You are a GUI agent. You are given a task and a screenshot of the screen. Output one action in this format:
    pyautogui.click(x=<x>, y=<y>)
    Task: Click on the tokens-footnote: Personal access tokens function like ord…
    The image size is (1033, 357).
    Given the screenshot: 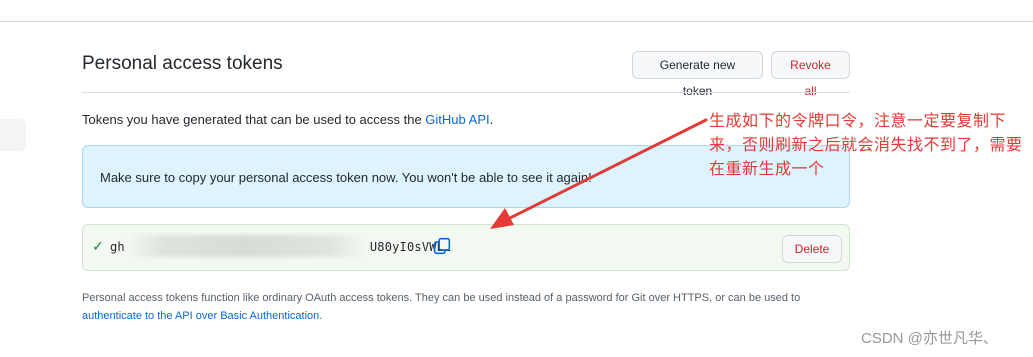 What is the action you would take?
    pyautogui.click(x=467, y=307)
    